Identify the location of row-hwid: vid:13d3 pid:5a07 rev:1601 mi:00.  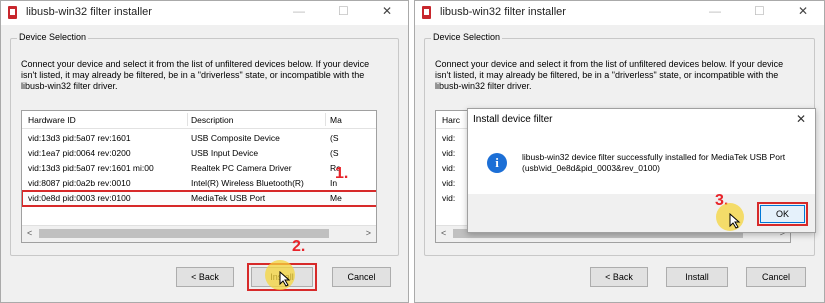
(91, 168).